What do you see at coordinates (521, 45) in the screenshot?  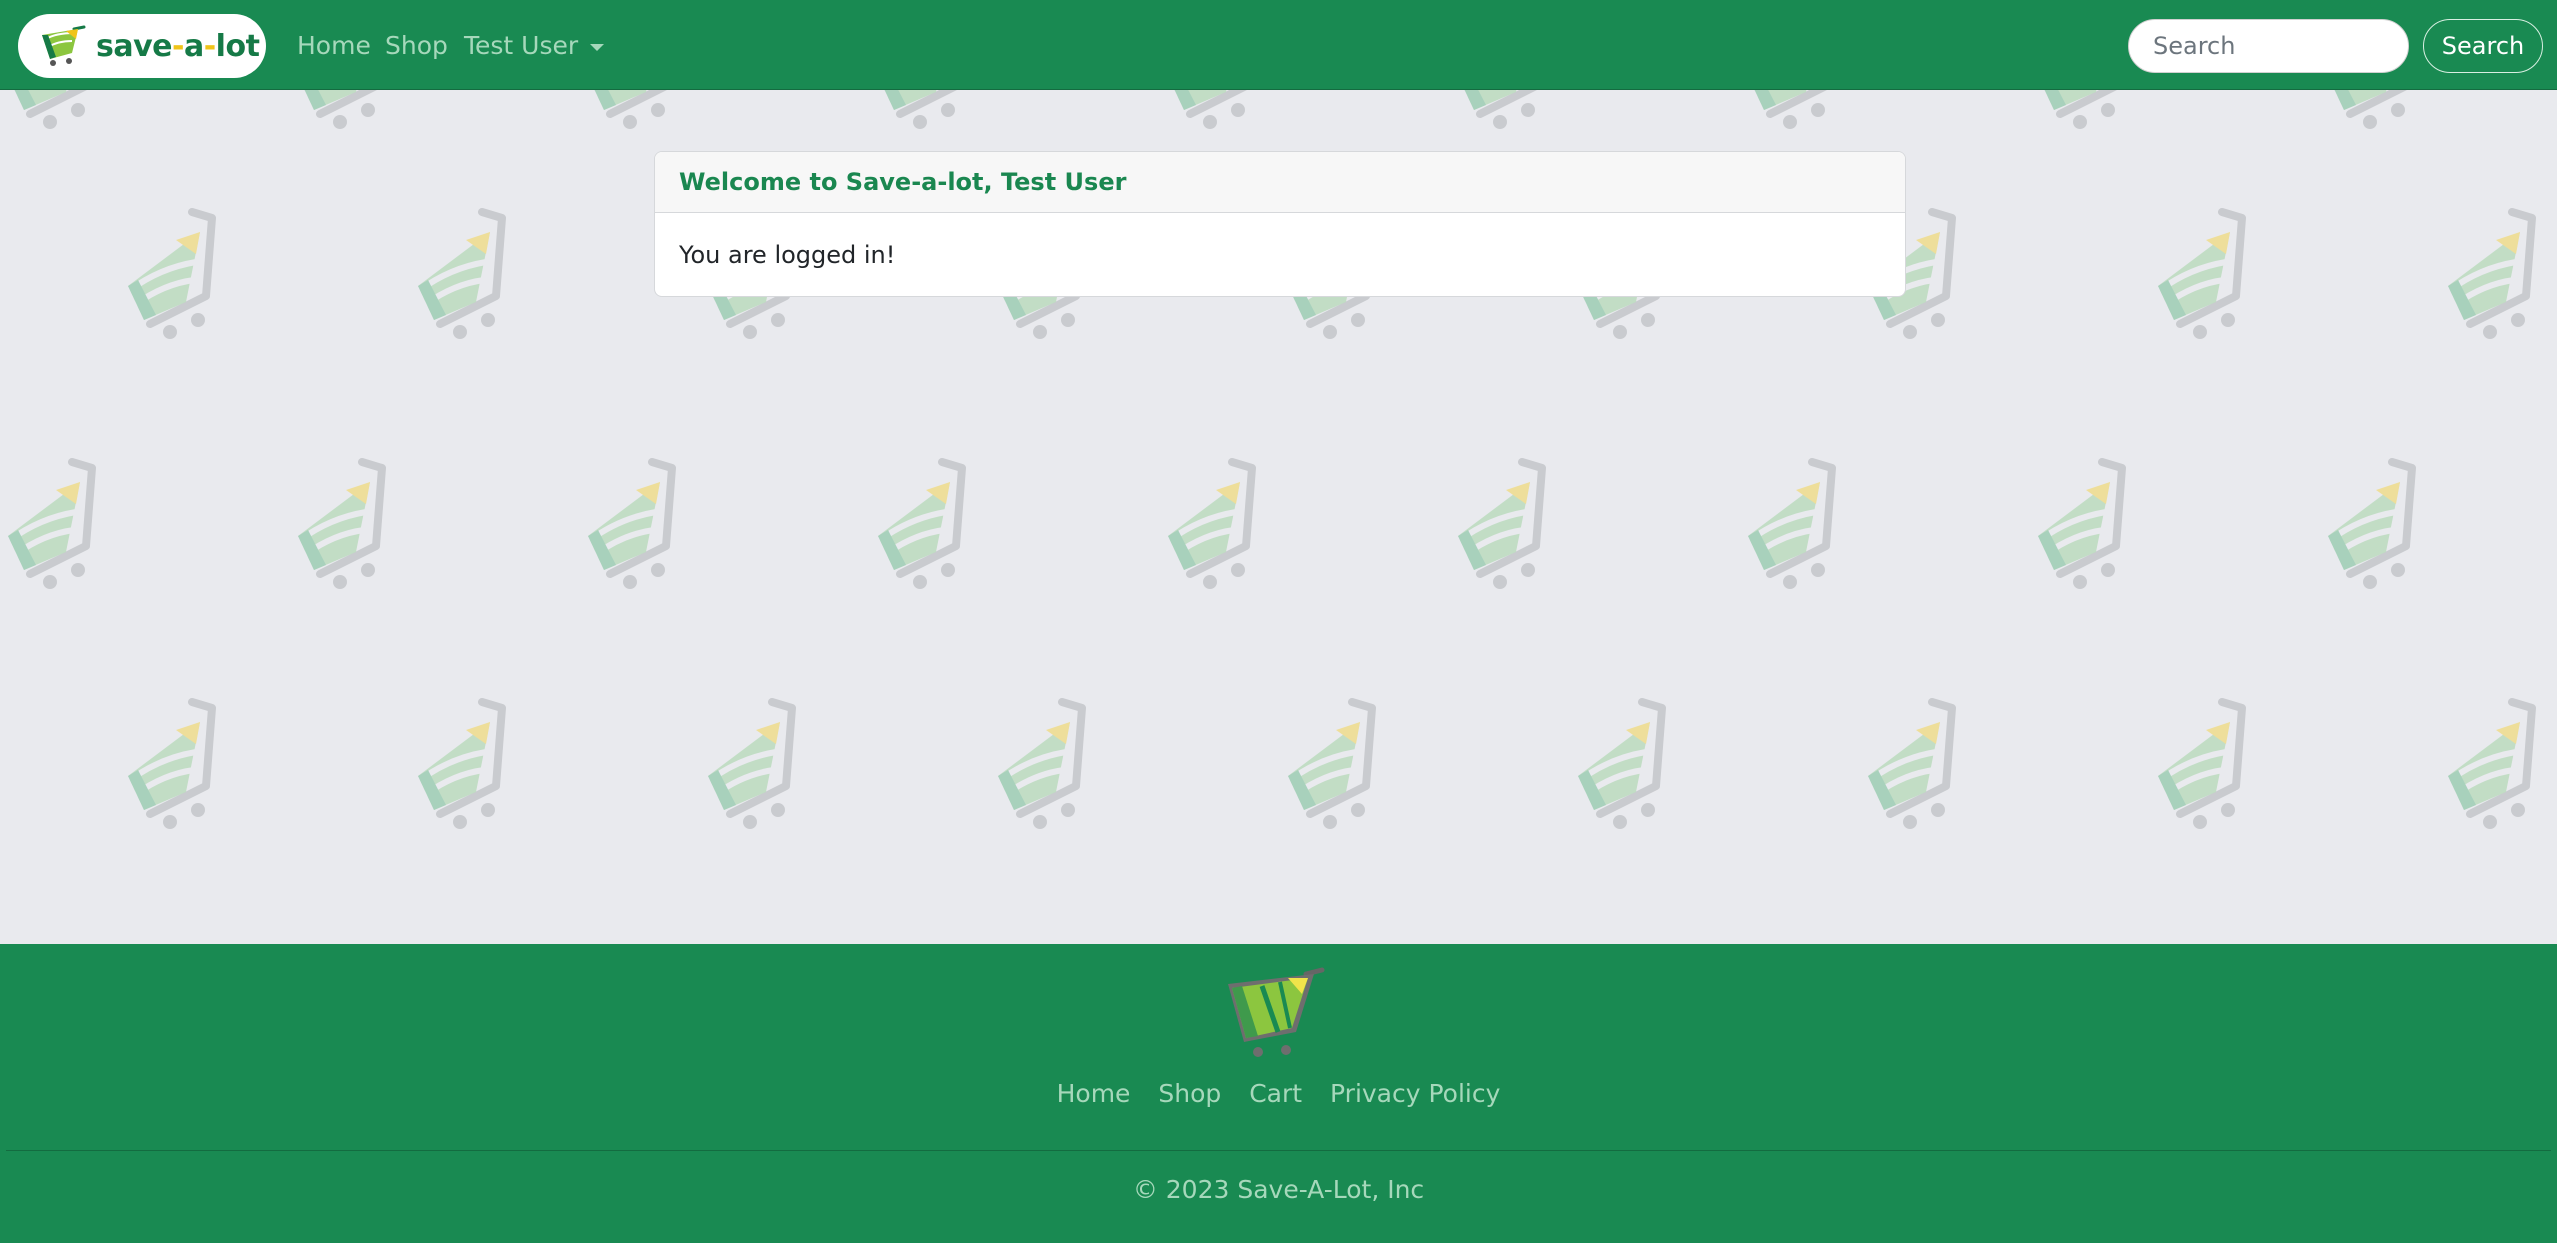 I see `user-name: Test User` at bounding box center [521, 45].